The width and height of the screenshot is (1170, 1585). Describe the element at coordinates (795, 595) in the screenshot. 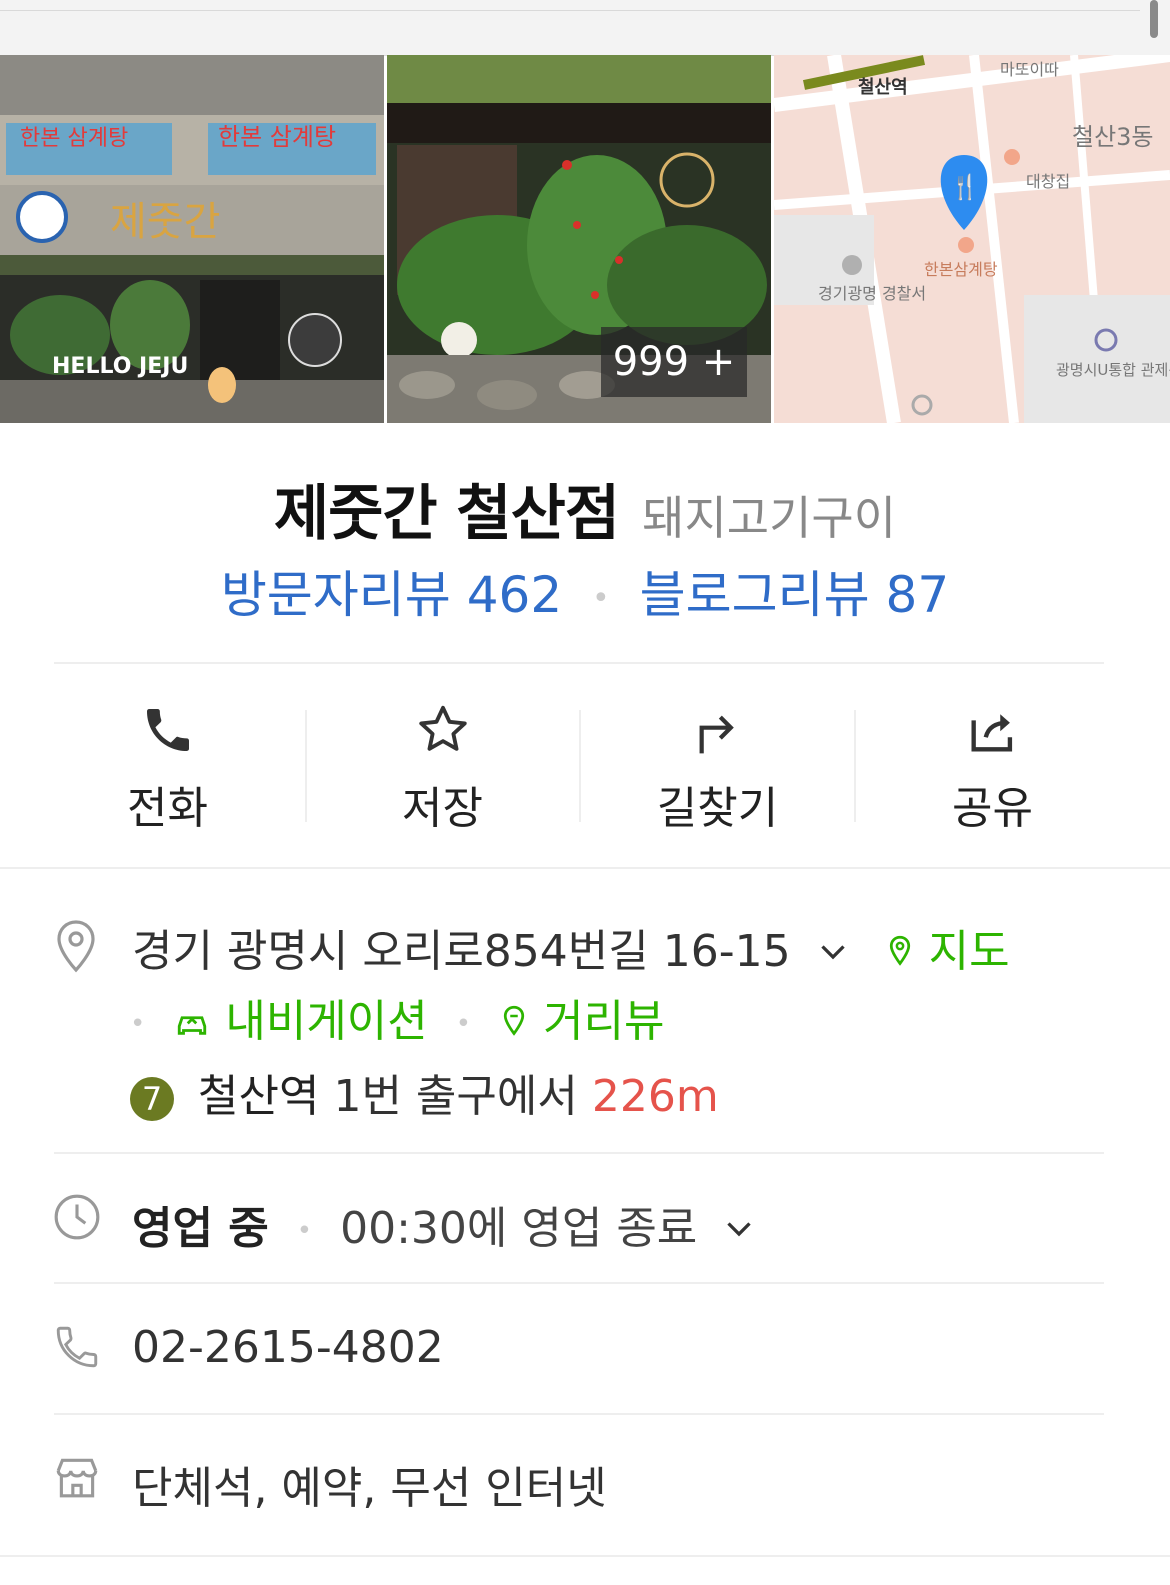

I see `blog-reviews-link: 블로그리뷰 87` at that location.